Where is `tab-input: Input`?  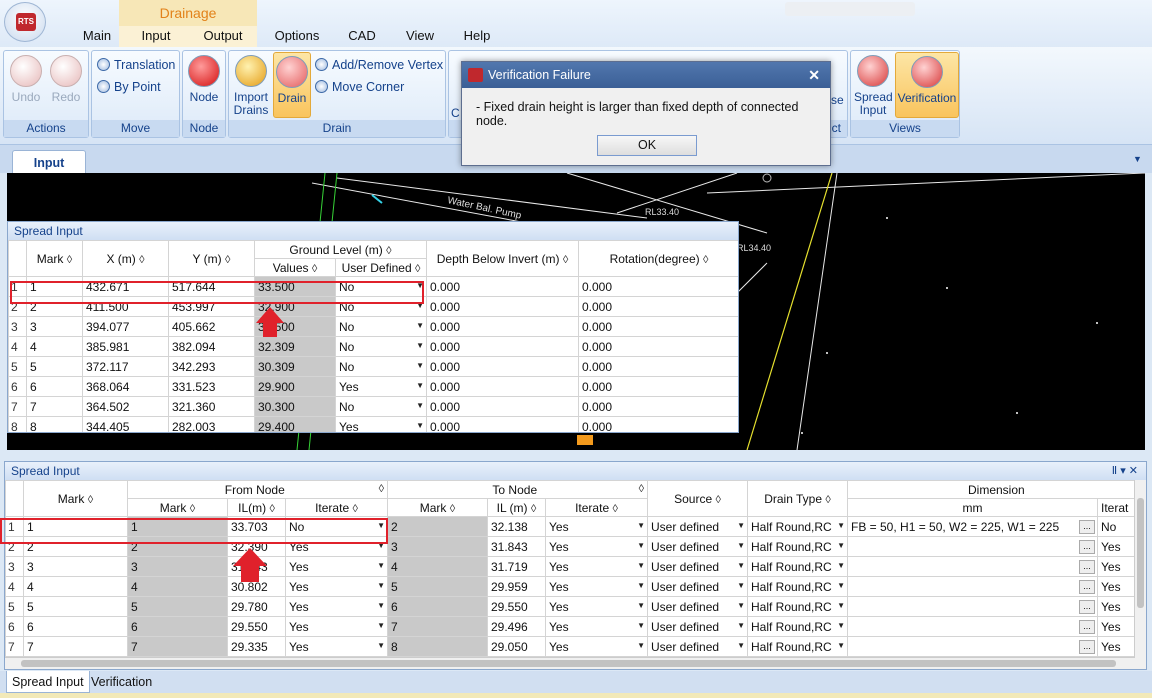 tab-input: Input is located at coordinates (156, 37).